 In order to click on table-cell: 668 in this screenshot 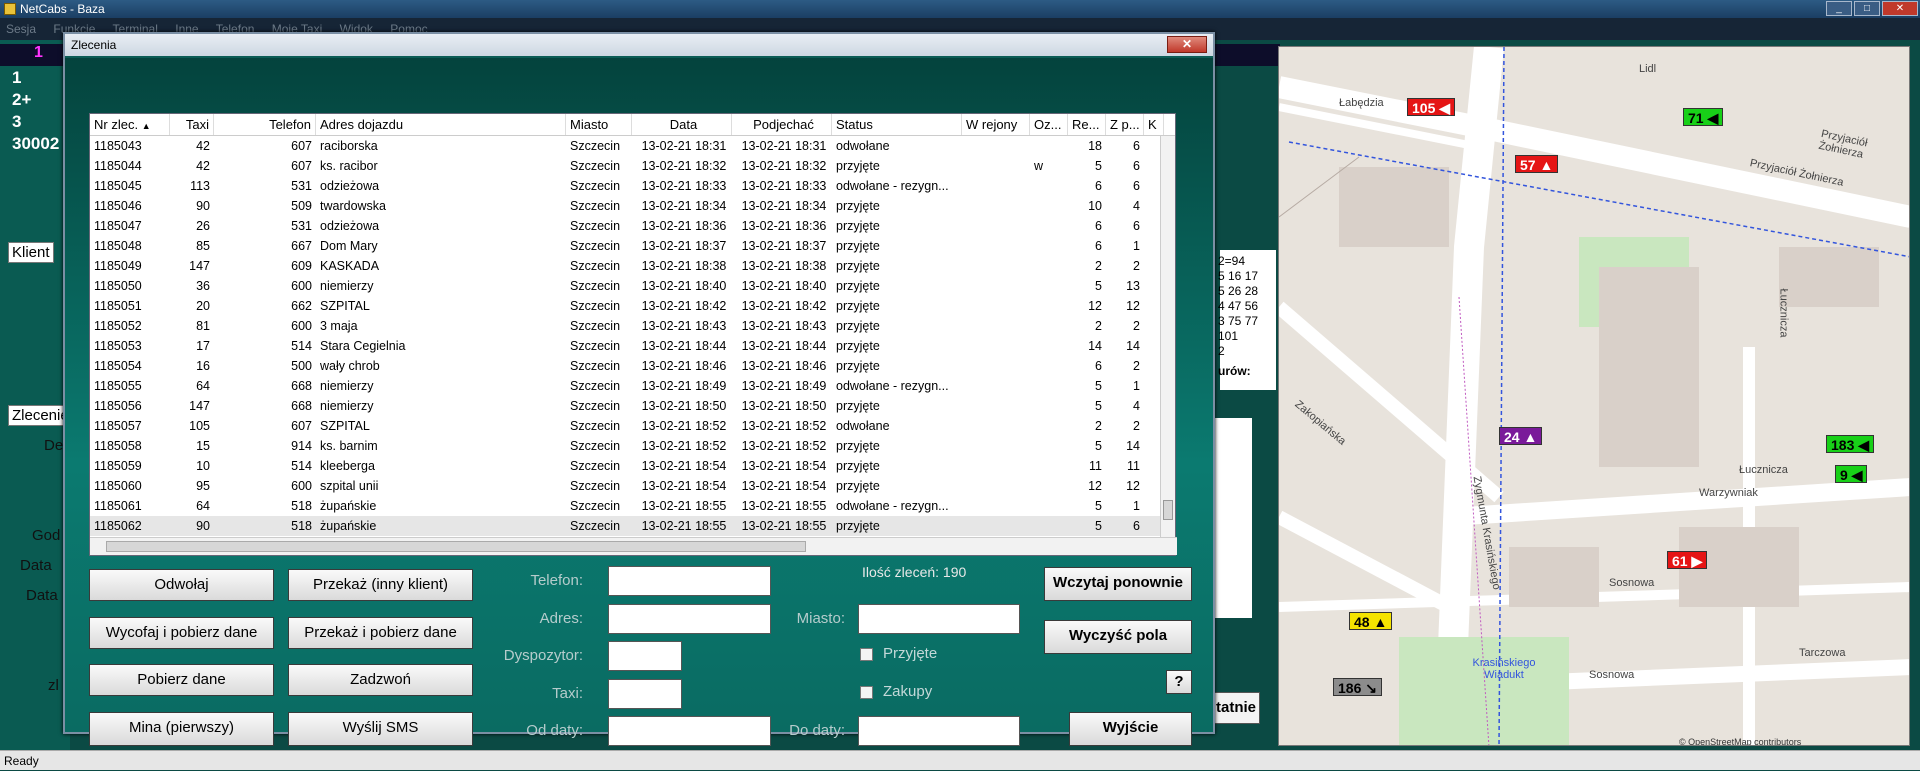, I will do `click(301, 406)`.